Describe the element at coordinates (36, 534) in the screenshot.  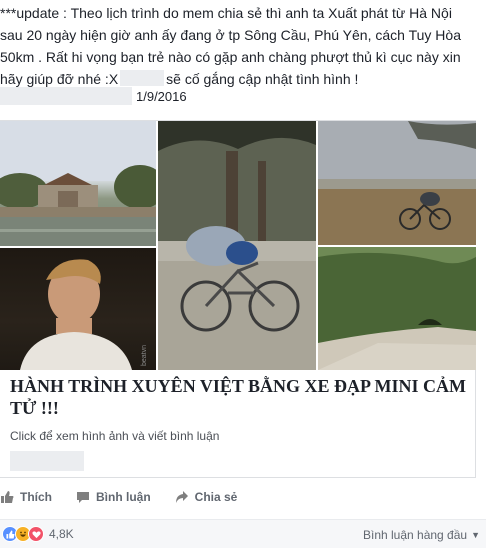
I see `love-icon` at that location.